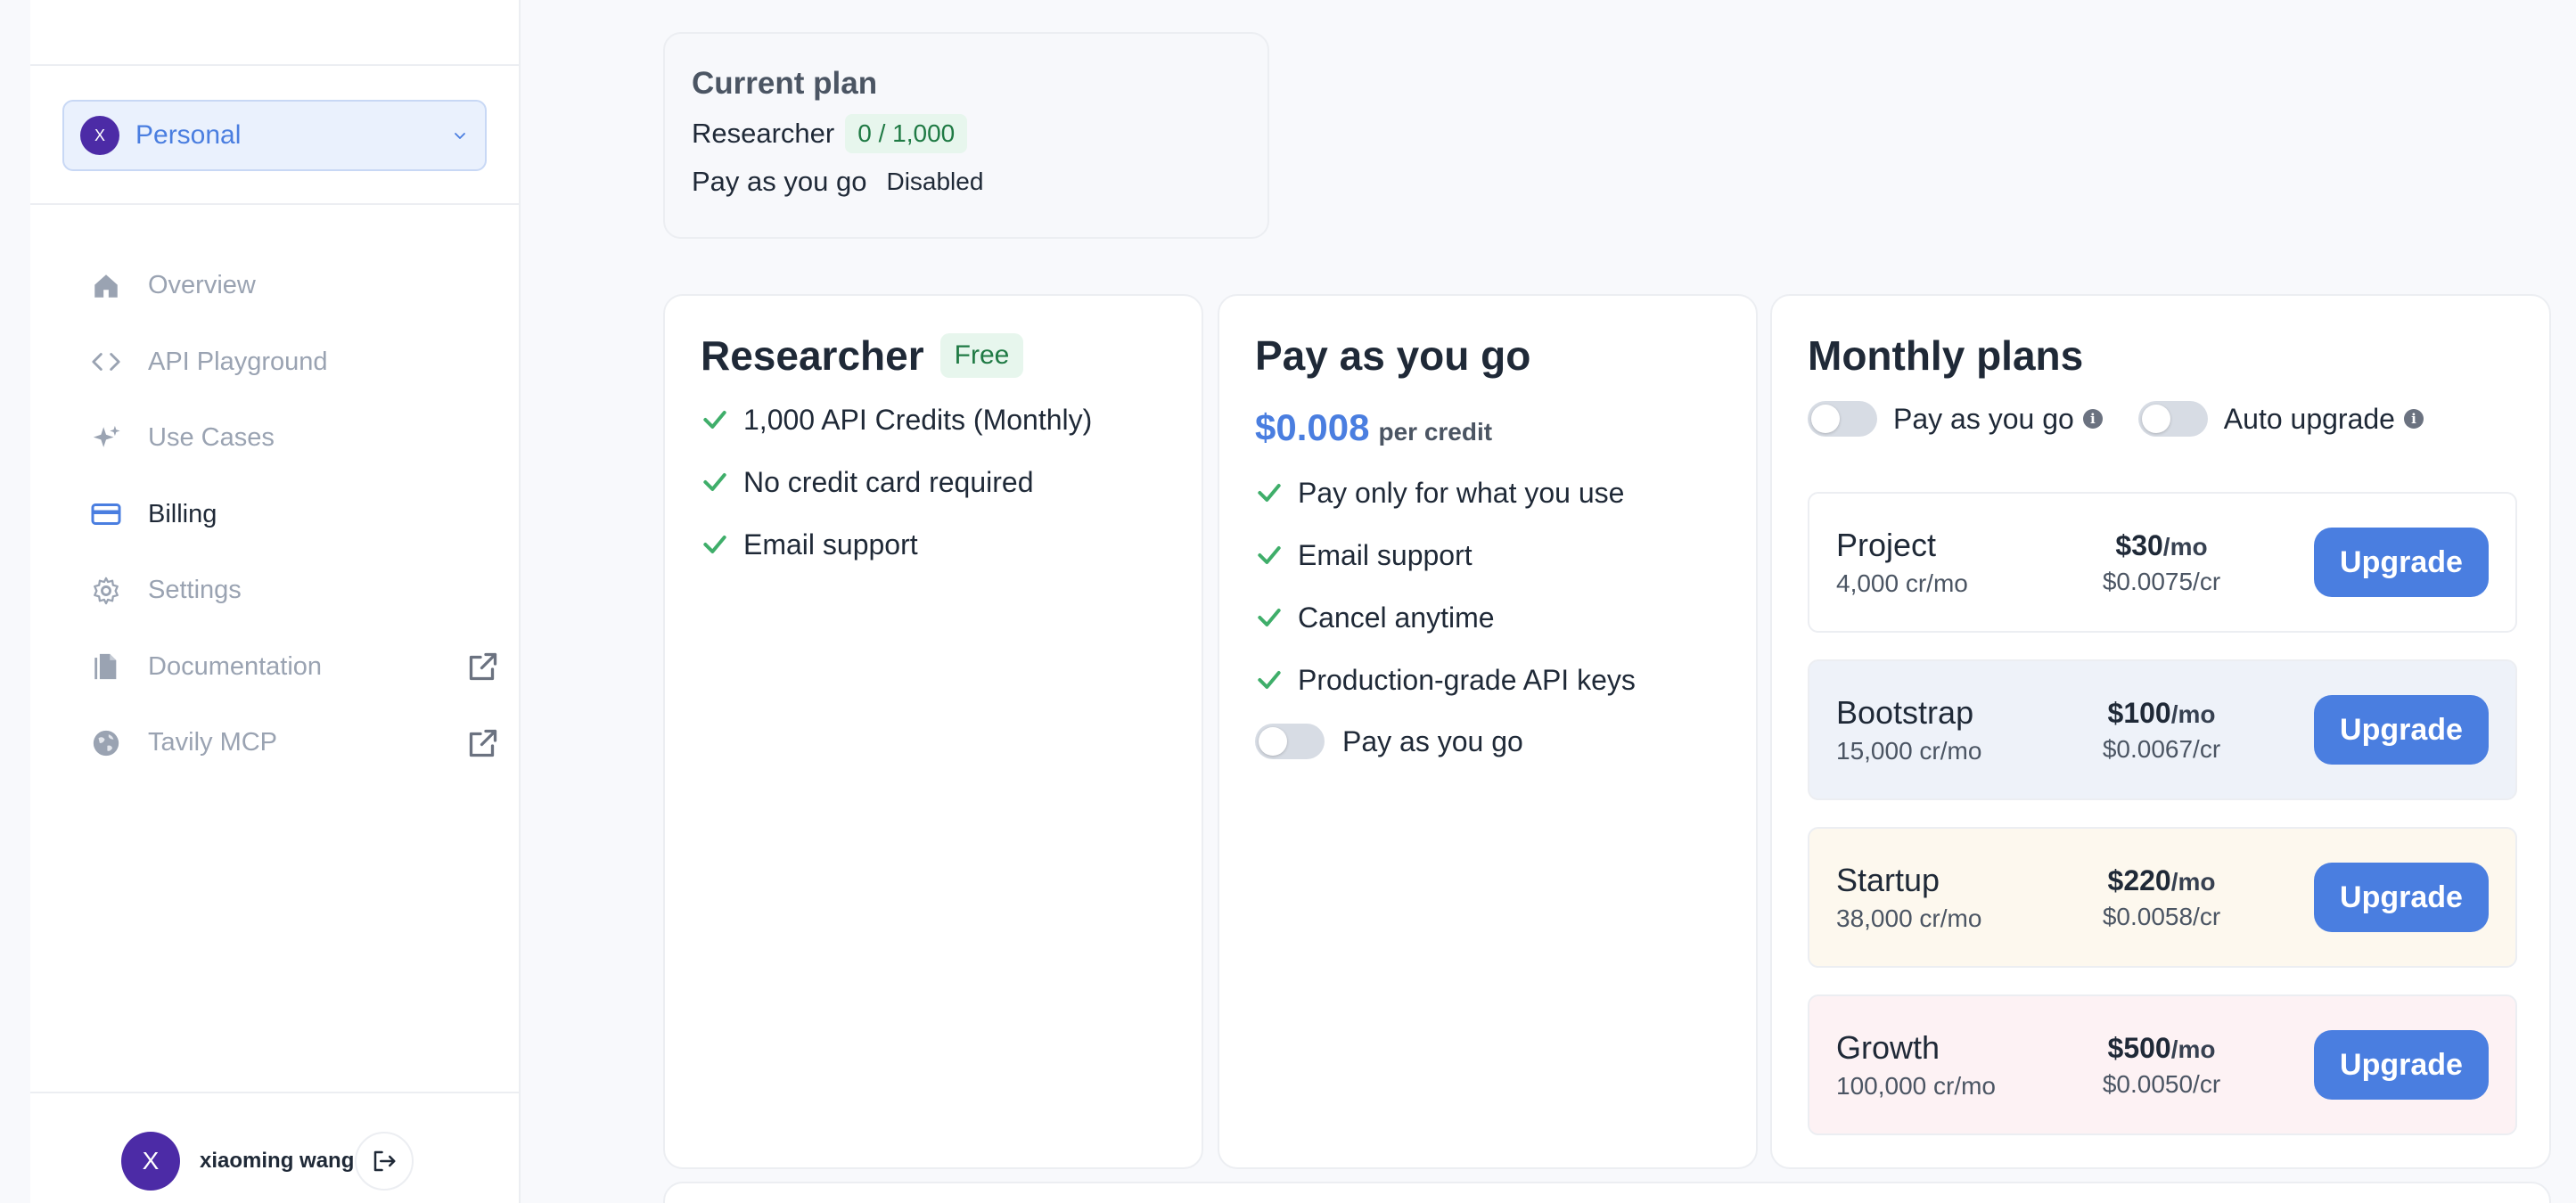 The height and width of the screenshot is (1203, 2576). I want to click on plan-price-block: $220/mo $0.0058/cr, so click(2161, 897).